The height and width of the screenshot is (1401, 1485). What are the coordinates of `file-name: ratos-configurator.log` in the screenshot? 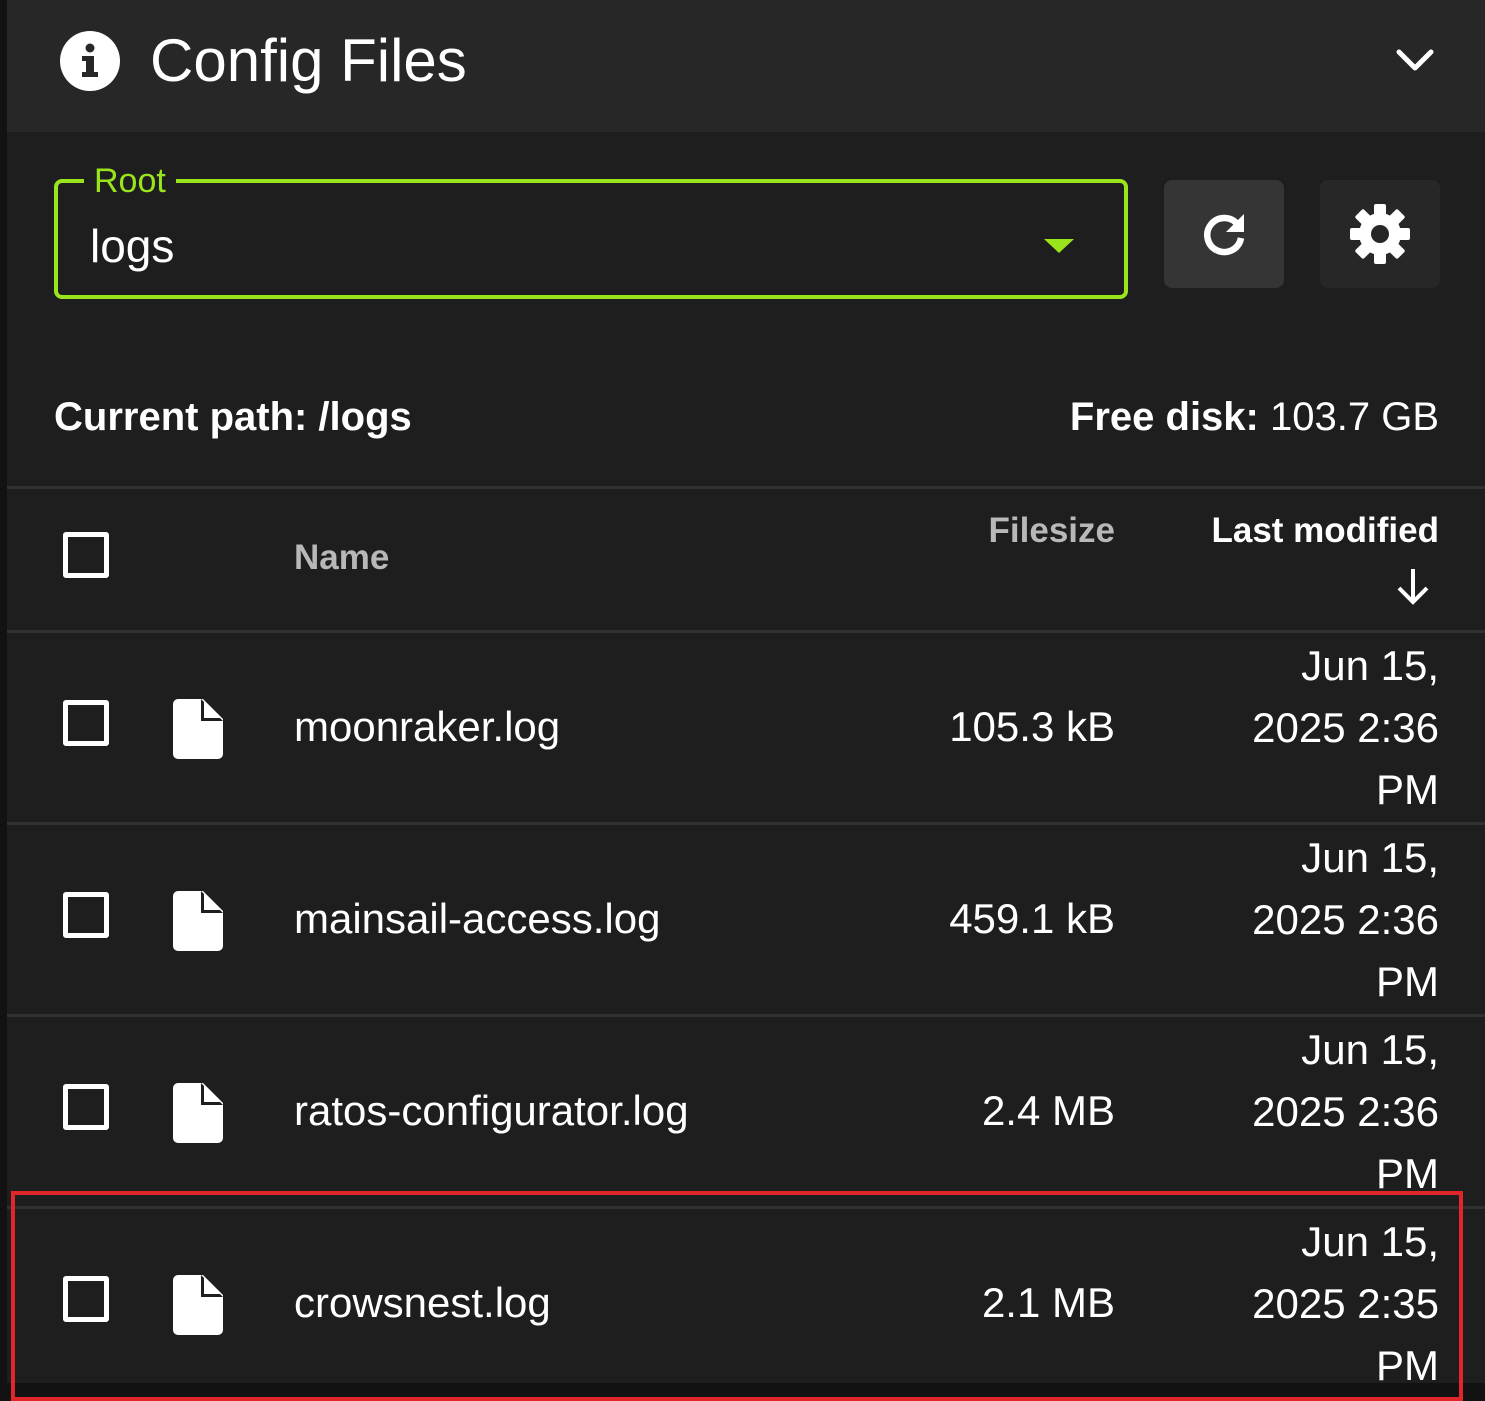 It's located at (491, 1111).